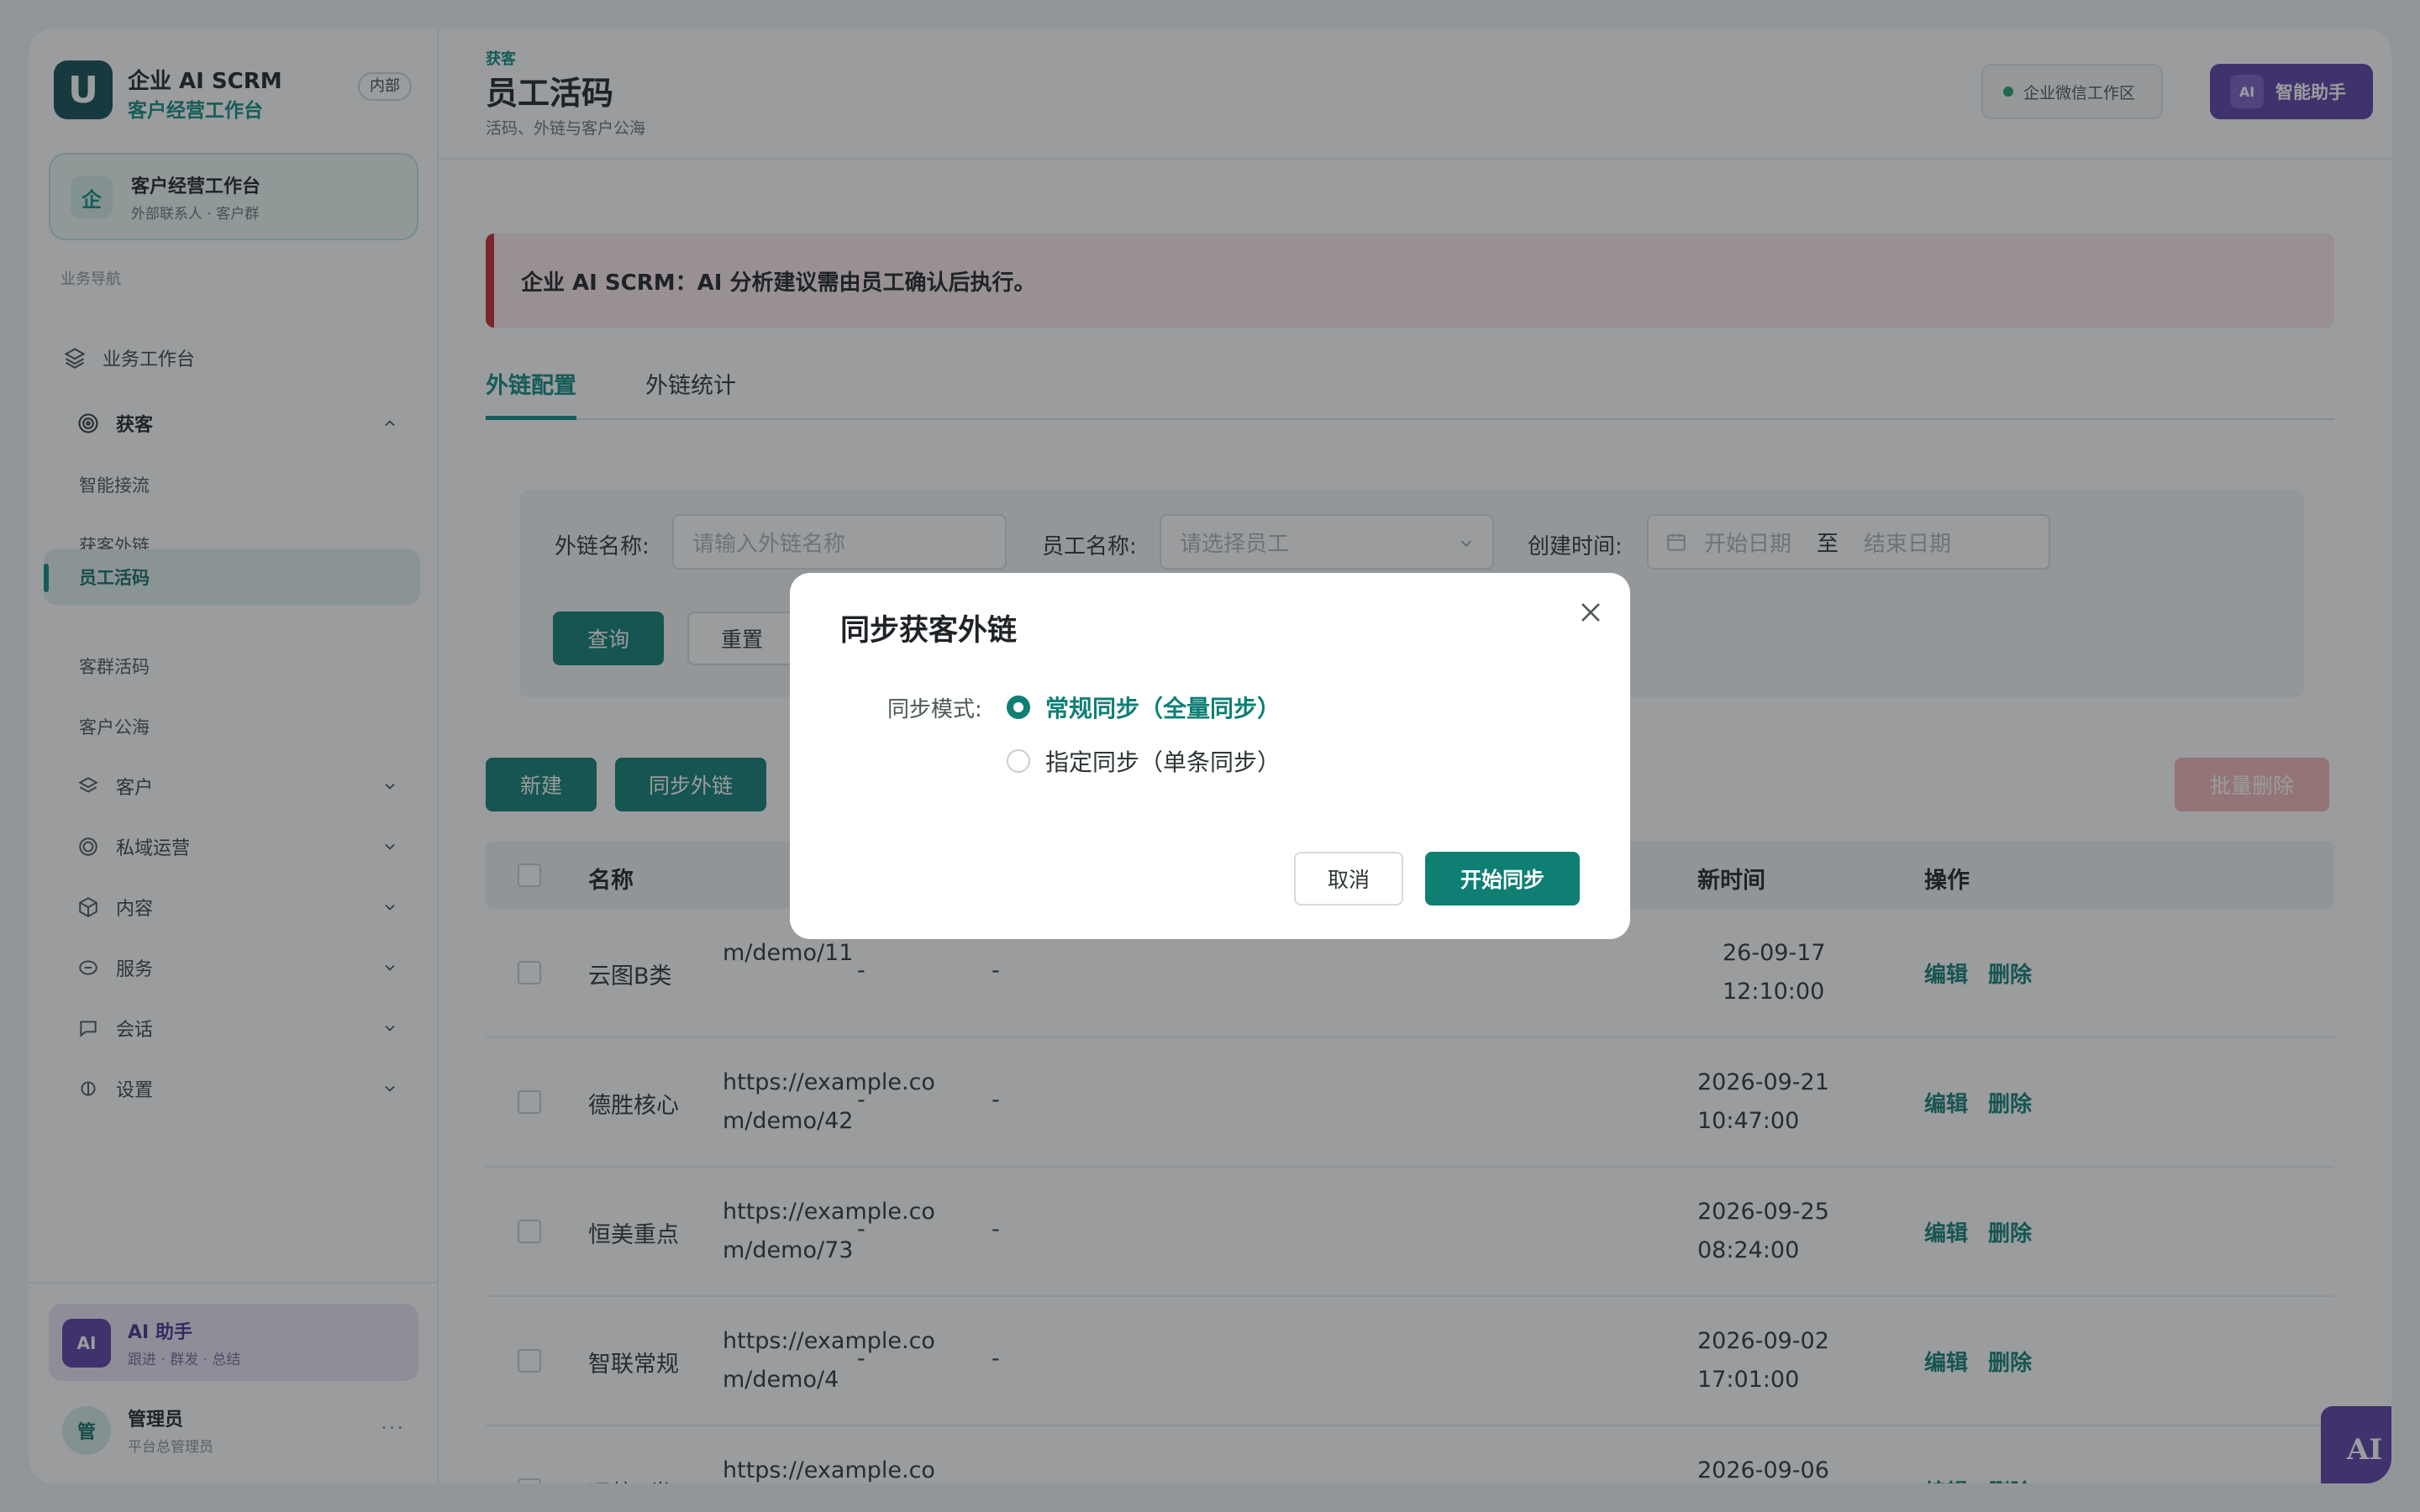 This screenshot has width=2420, height=1512. I want to click on dialog-title: 同步获客外链, so click(929, 631).